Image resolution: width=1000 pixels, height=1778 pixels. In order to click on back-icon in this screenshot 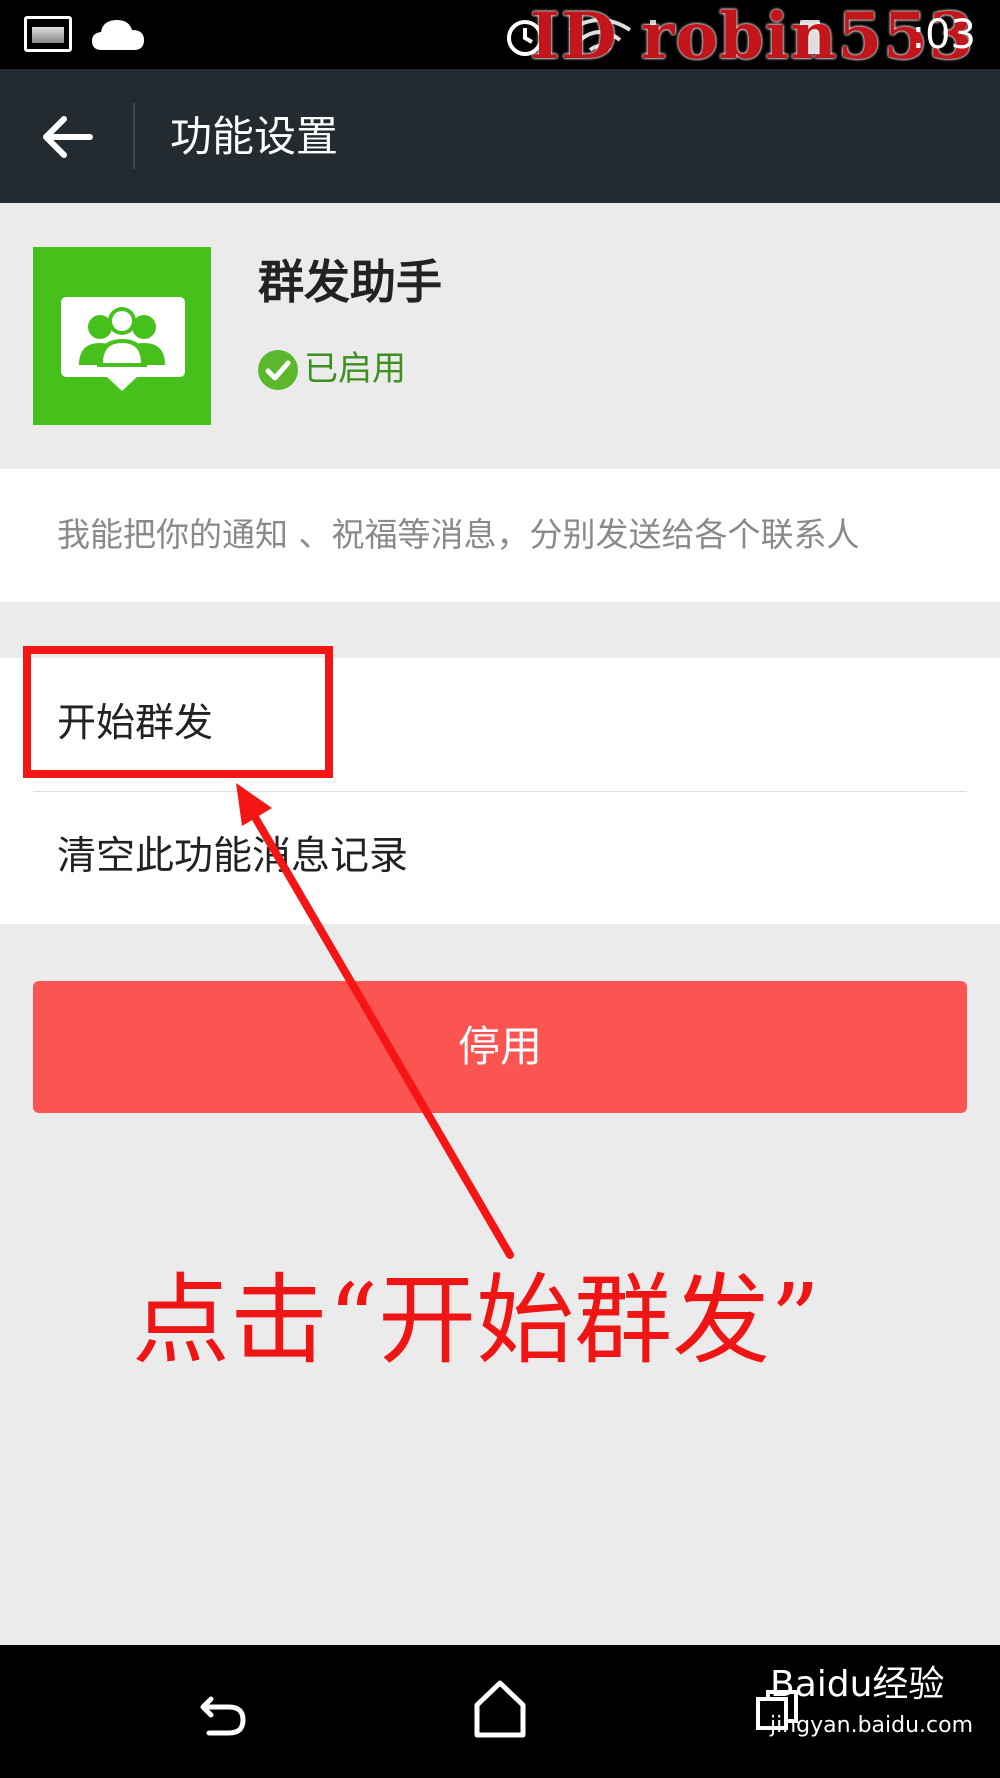, I will do `click(223, 1713)`.